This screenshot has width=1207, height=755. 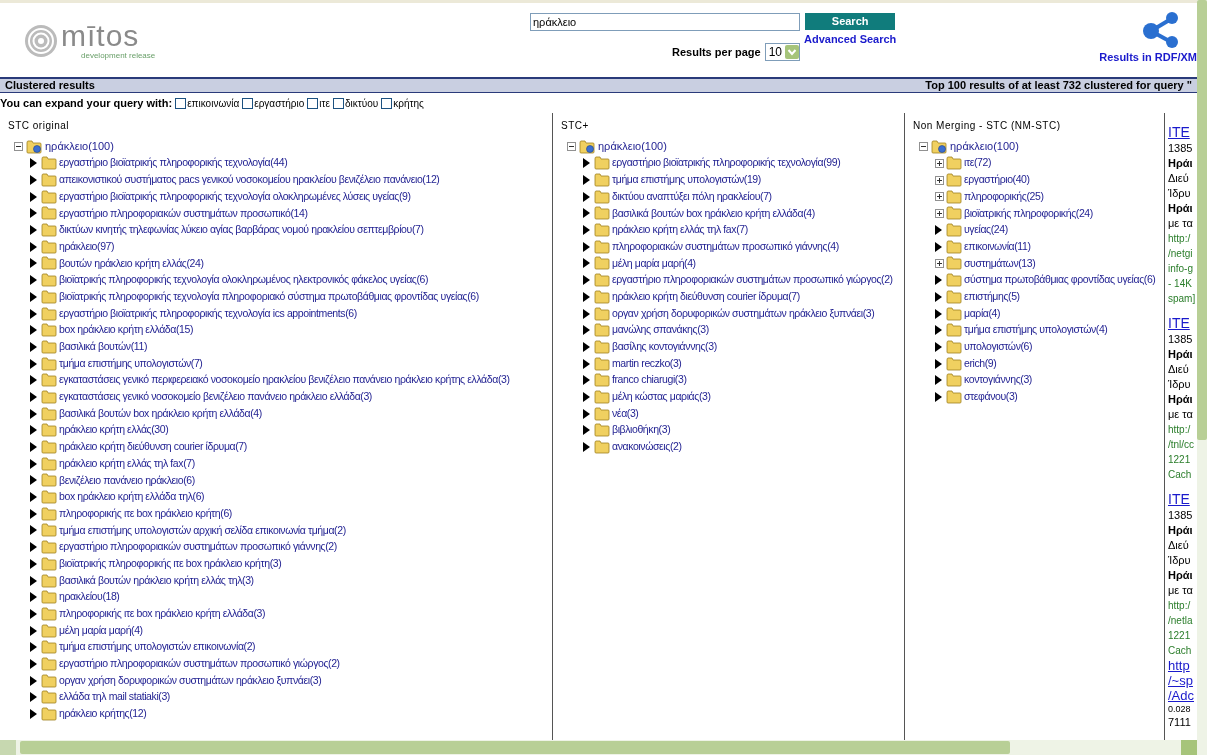 I want to click on tree-node: πληροφορικής ιτε box ηράκλειο κρήτη ελλάδα(3), so click(x=162, y=614).